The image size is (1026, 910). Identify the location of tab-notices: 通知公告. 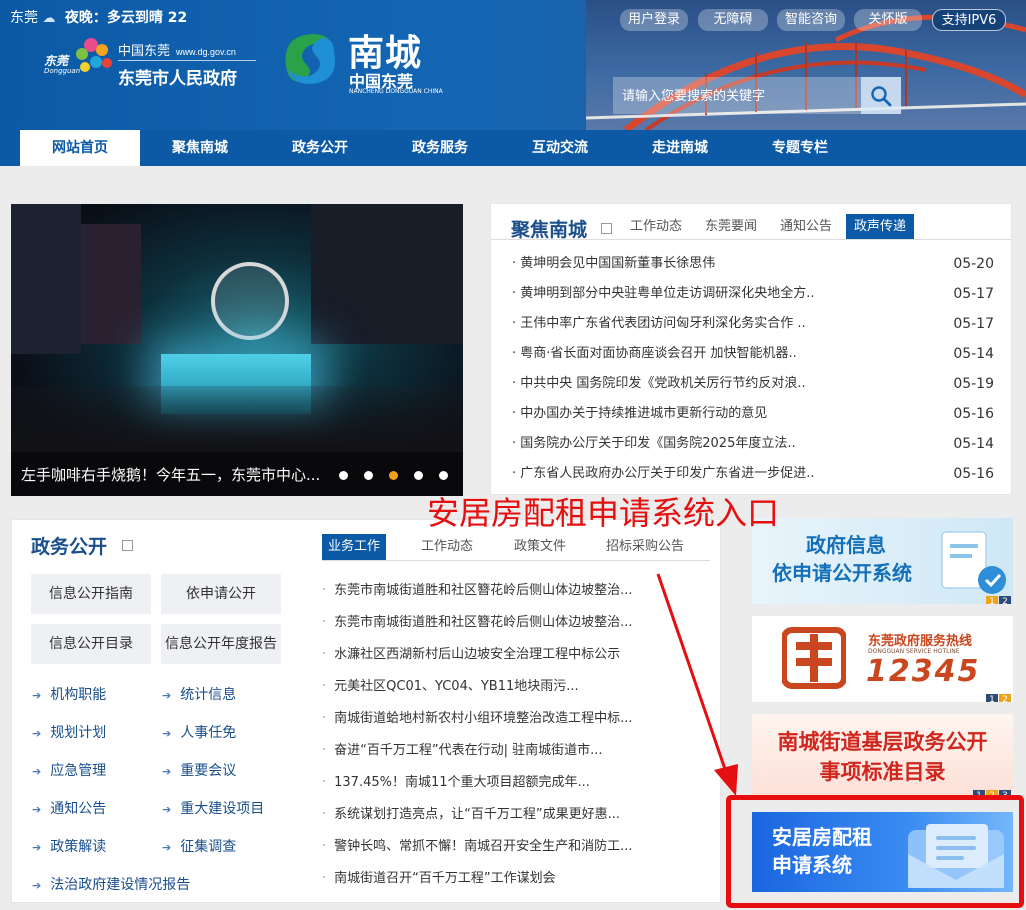
(806, 226).